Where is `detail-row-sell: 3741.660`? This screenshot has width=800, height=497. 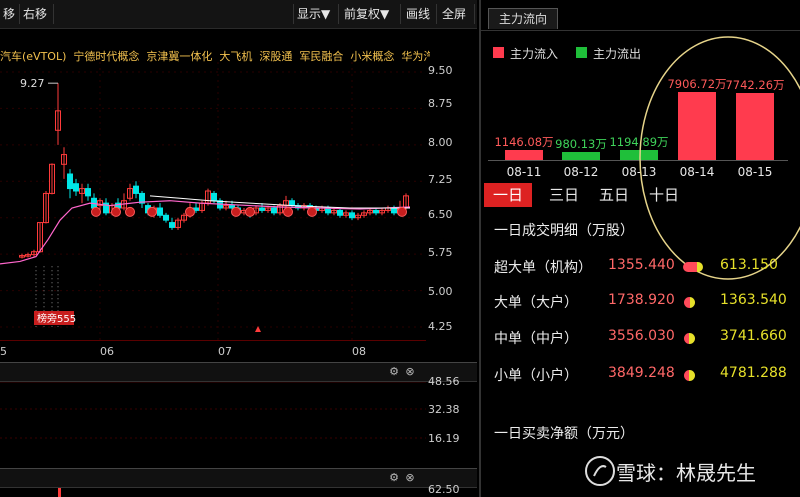
detail-row-sell: 3741.660 is located at coordinates (753, 336).